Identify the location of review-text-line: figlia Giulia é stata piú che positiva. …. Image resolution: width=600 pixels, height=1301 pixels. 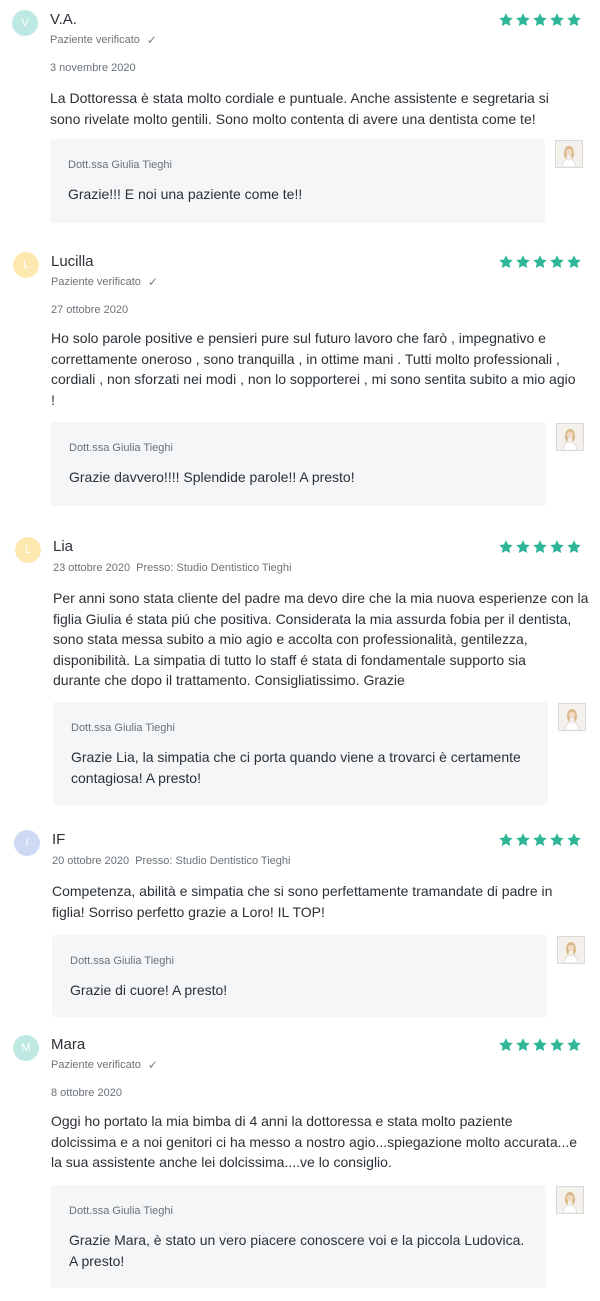
(312, 618).